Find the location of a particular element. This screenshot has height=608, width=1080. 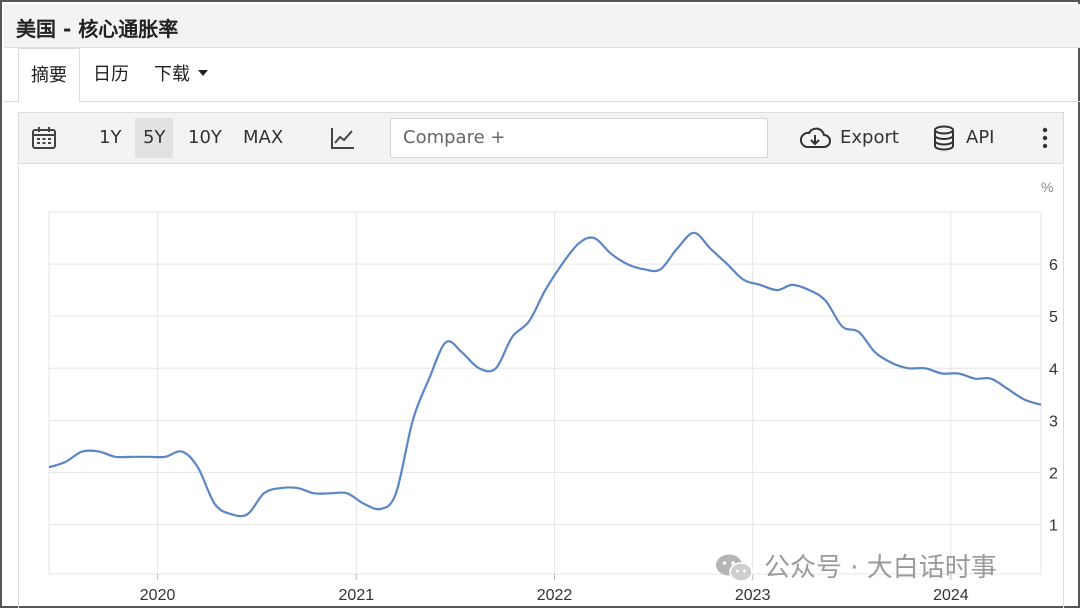

api-button: API is located at coordinates (980, 138).